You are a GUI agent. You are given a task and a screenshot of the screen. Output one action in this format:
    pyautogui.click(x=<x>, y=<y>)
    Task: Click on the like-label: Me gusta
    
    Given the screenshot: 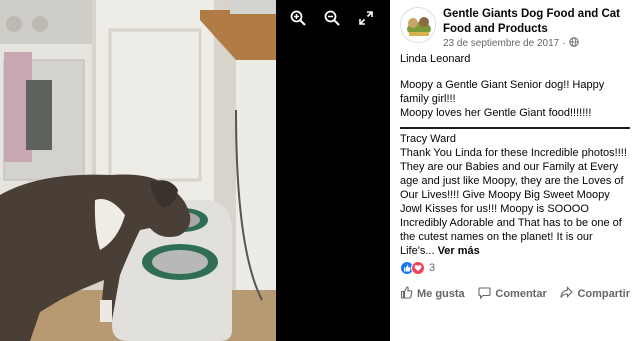 What is the action you would take?
    pyautogui.click(x=441, y=294)
    